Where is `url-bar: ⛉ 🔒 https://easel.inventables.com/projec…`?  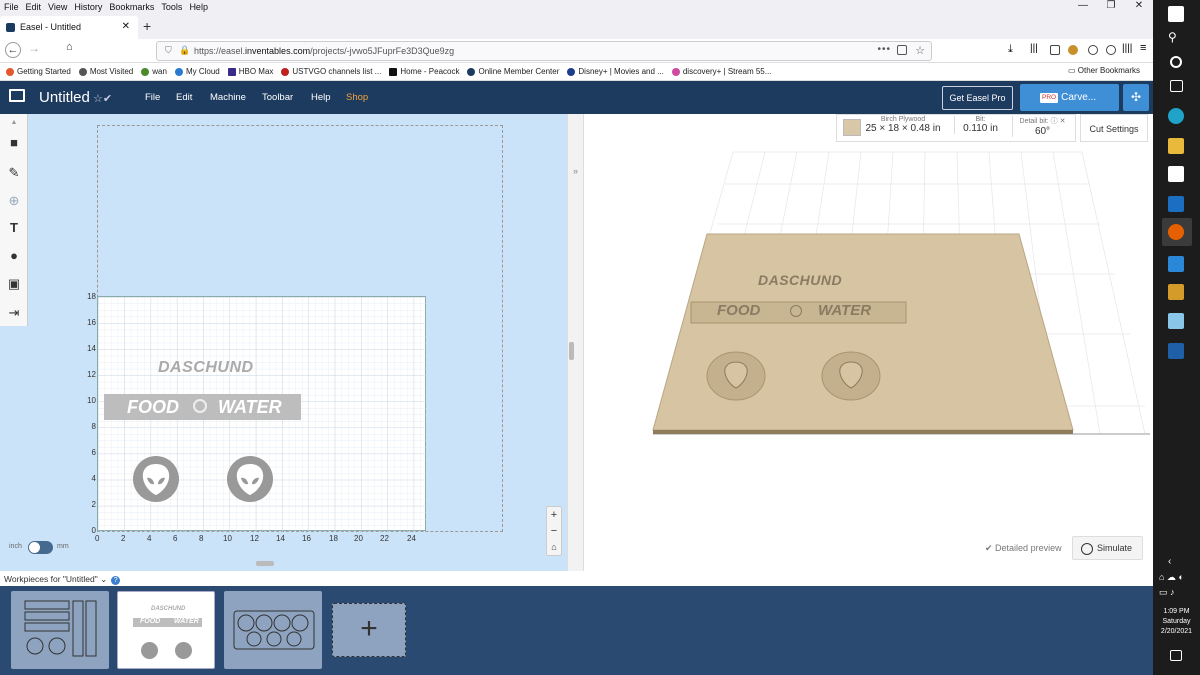
url-bar: ⛉ 🔒 https://easel.inventables.com/projec… is located at coordinates (544, 51).